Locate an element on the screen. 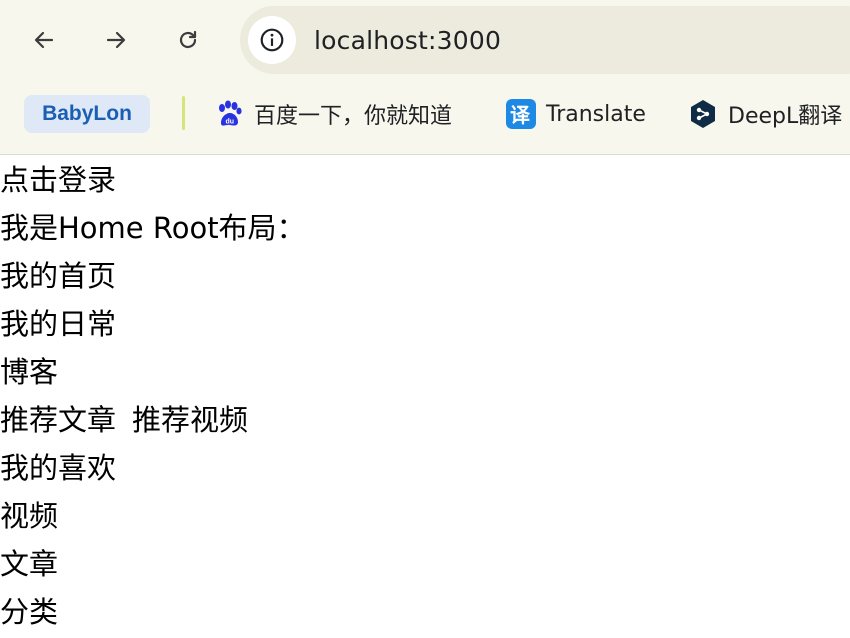 This screenshot has width=850, height=638. arrow-left-icon is located at coordinates (44, 40).